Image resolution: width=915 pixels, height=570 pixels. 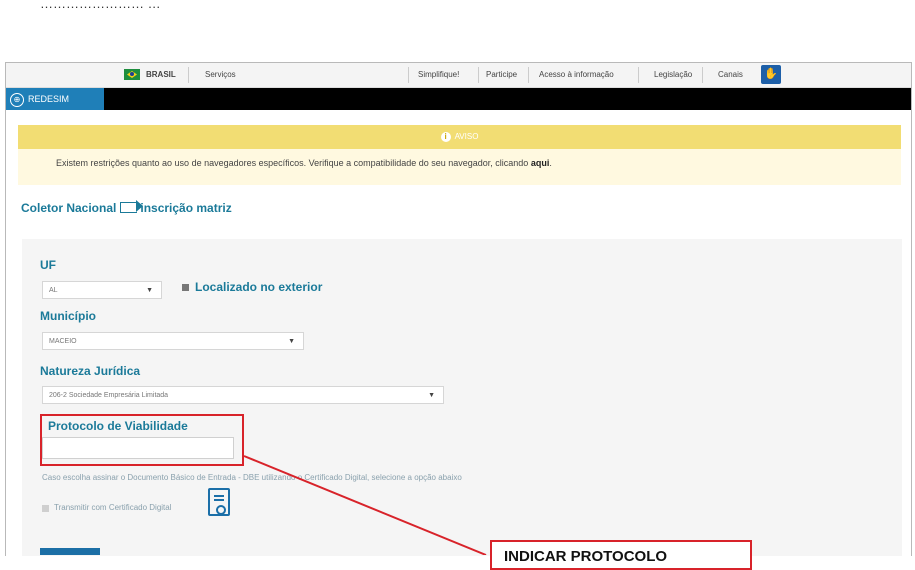 I want to click on callout-box: INDICAR PROTOCOLO, so click(x=621, y=555).